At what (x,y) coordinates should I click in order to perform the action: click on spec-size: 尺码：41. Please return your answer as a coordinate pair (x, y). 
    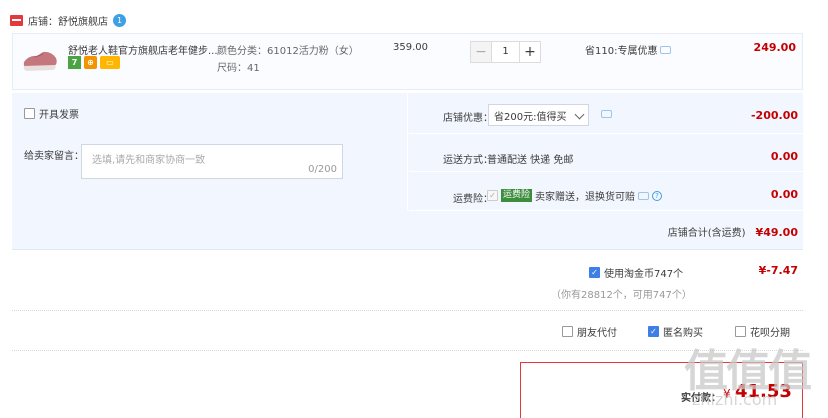
    Looking at the image, I should click on (238, 68).